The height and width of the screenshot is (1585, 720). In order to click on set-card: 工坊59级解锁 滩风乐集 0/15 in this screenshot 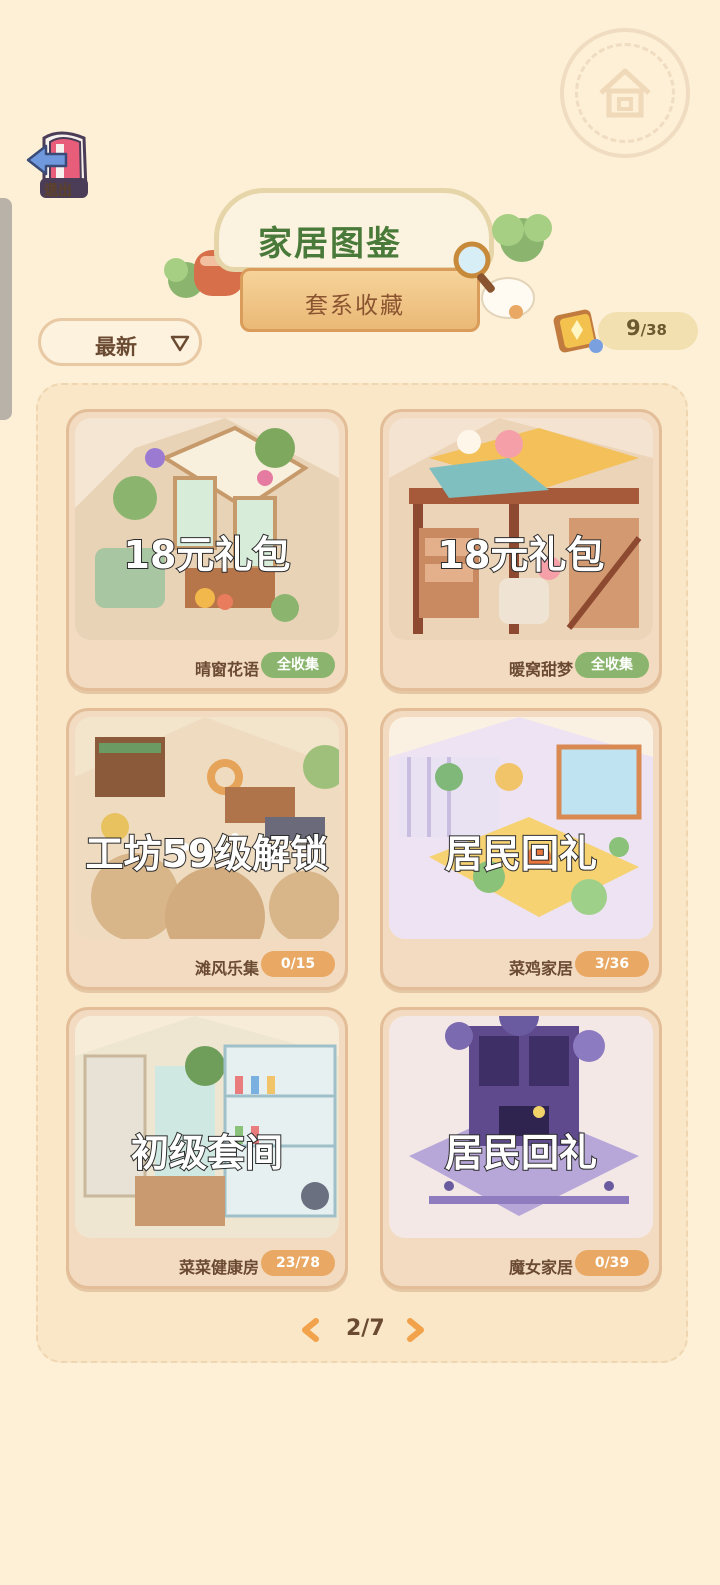, I will do `click(207, 849)`.